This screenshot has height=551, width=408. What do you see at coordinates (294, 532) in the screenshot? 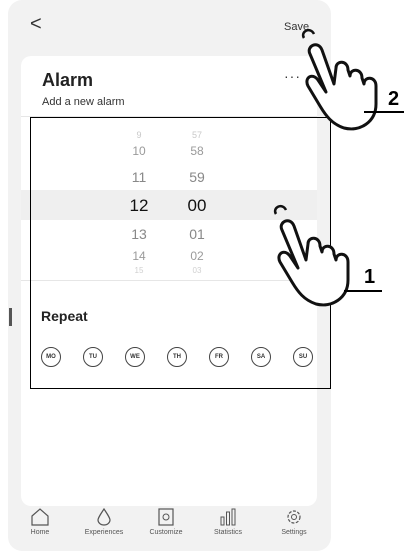
I see `nav-label: Settings` at bounding box center [294, 532].